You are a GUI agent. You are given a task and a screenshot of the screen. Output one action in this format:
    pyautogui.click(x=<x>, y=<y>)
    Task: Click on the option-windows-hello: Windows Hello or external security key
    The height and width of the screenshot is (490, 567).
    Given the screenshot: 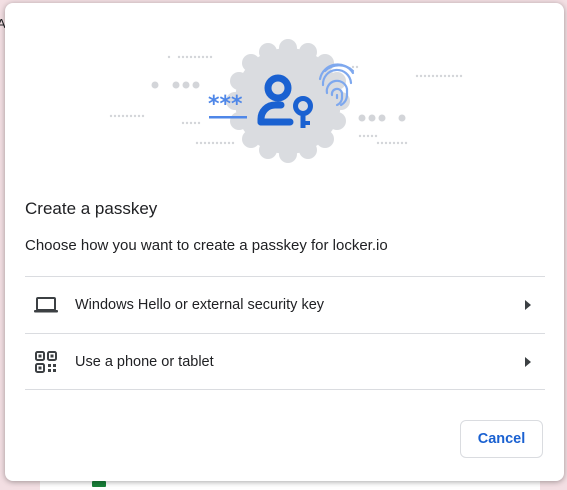 What is the action you would take?
    pyautogui.click(x=285, y=304)
    